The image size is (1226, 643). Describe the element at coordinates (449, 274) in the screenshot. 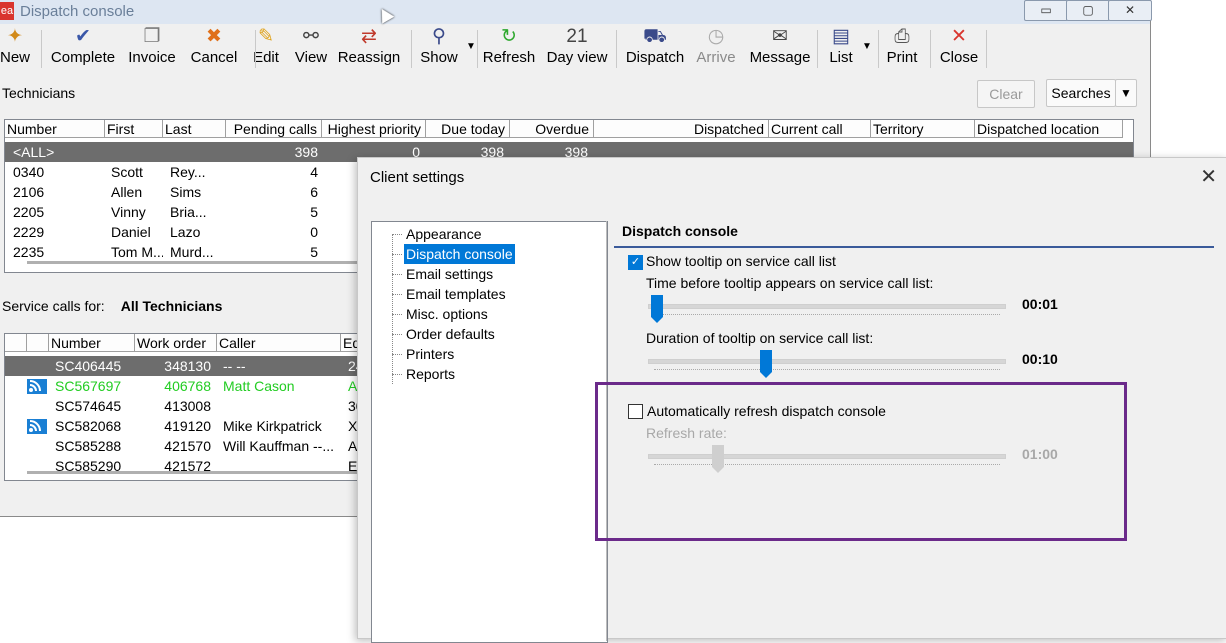

I see `tree-item-email-settings: Email settings` at that location.